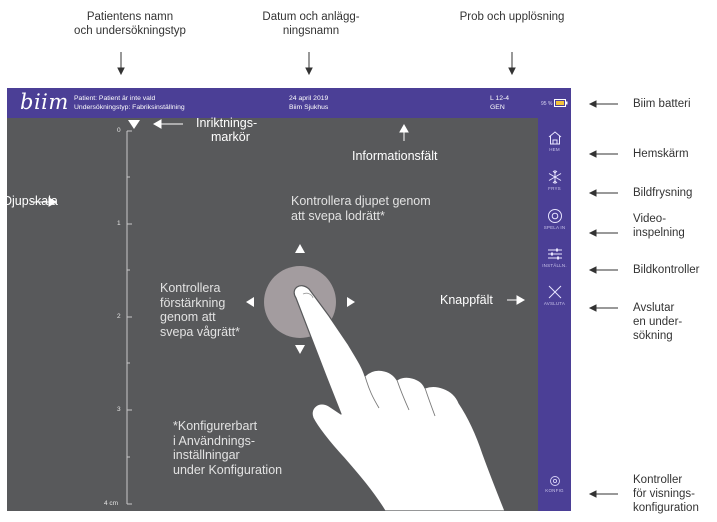 The image size is (717, 522). I want to click on display-config-label: KONFIG, so click(554, 490).